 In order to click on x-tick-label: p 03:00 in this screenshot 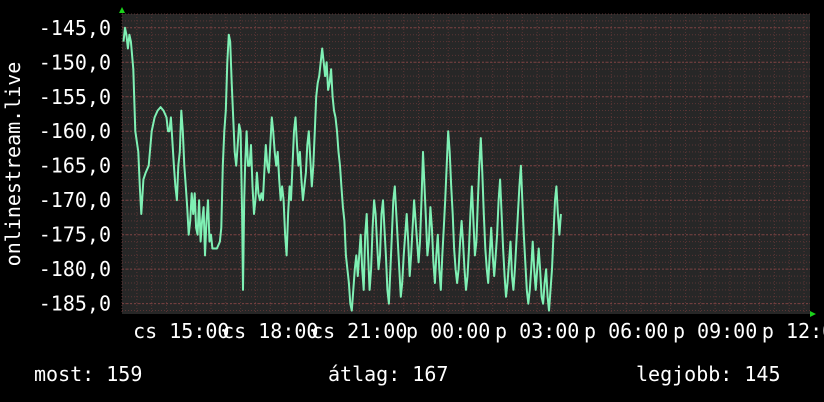, I will do `click(537, 331)`.